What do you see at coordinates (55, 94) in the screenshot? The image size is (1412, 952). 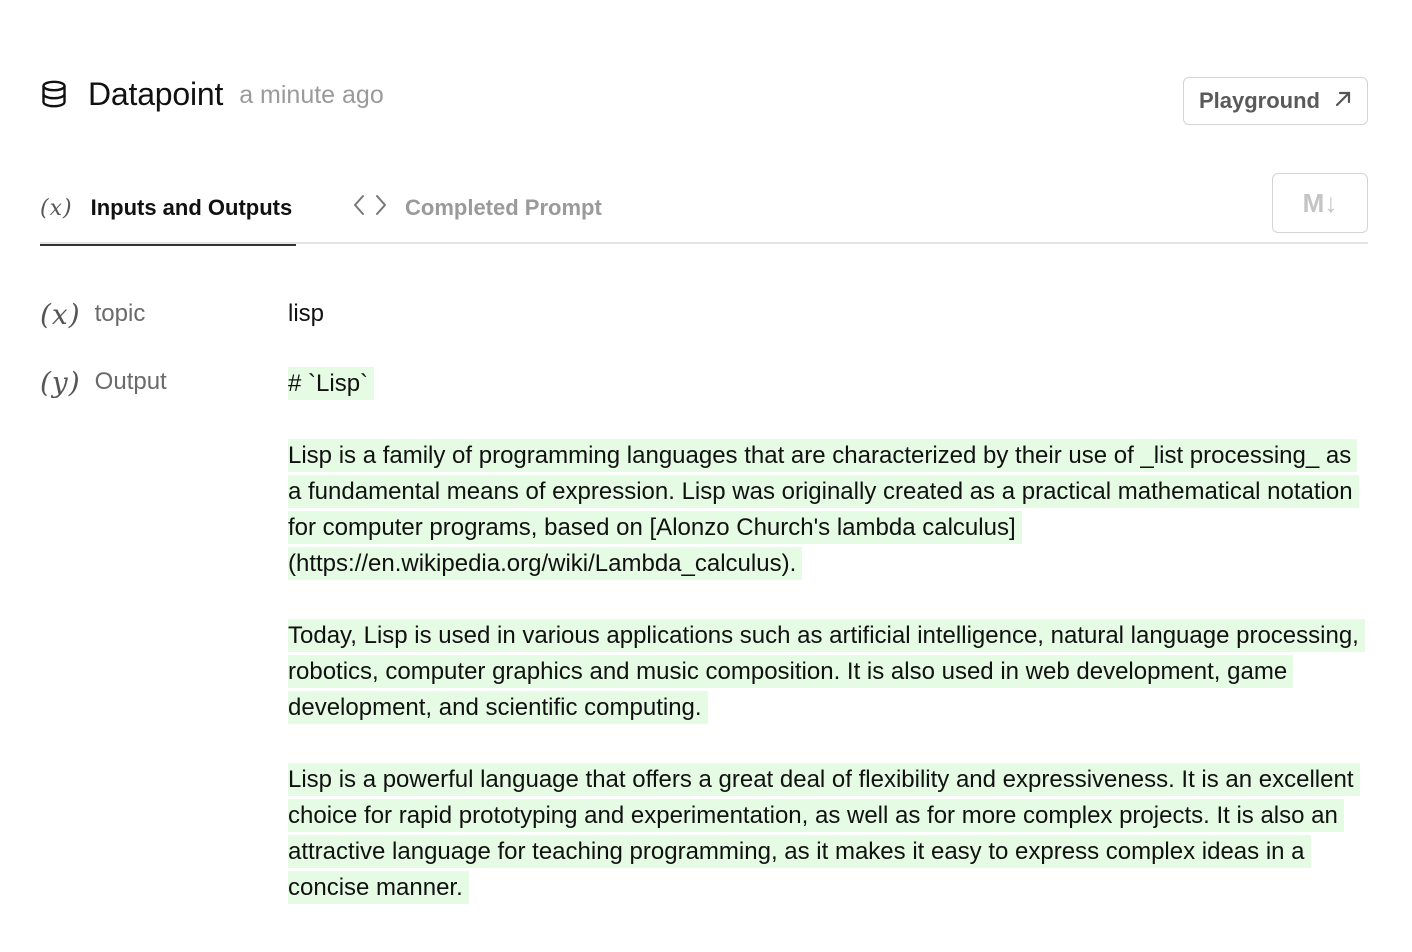 I see `database-icon` at bounding box center [55, 94].